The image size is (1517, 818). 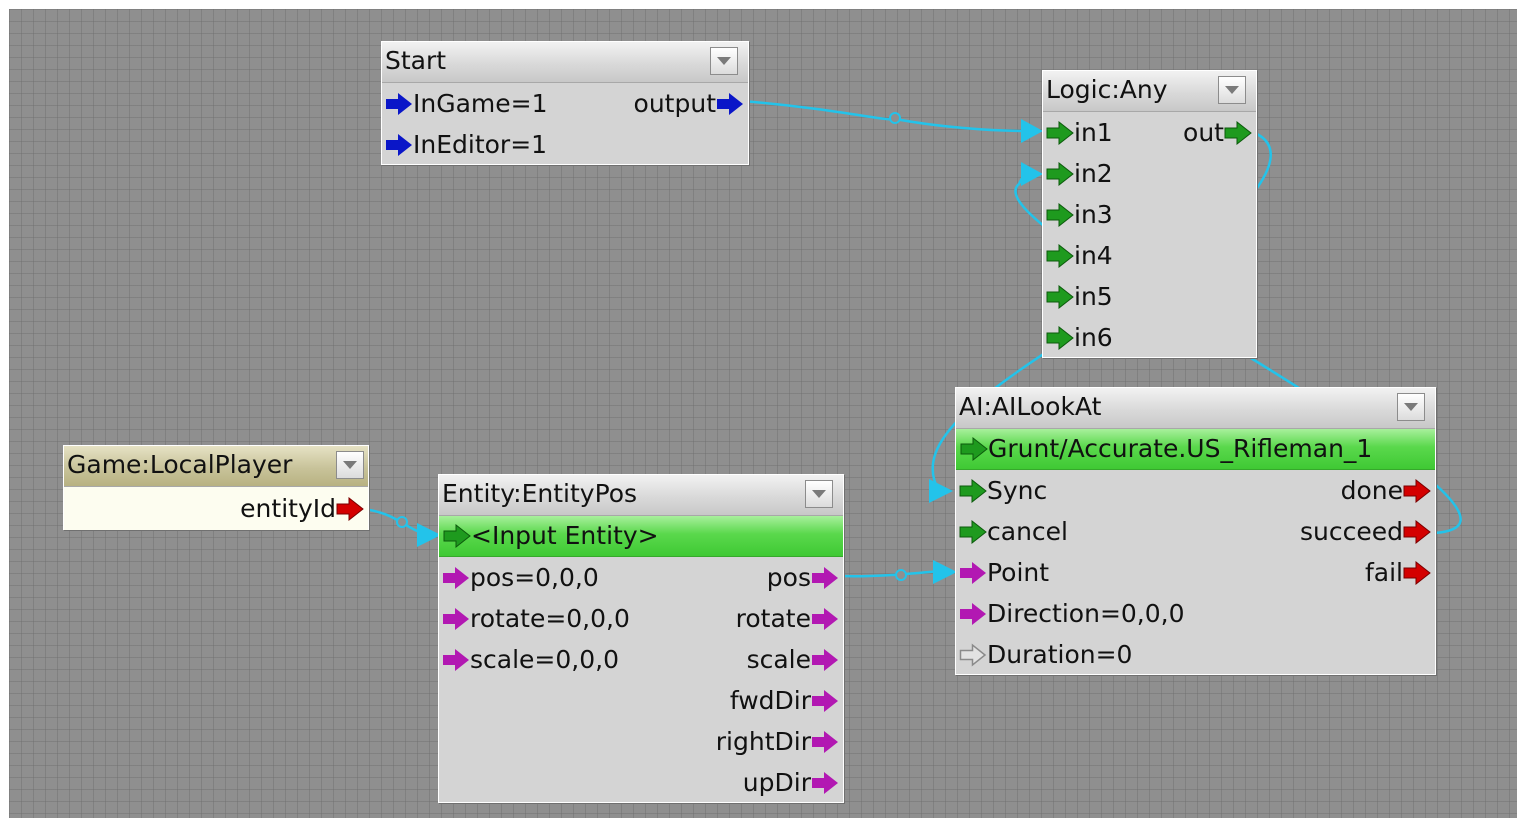 What do you see at coordinates (1195, 572) in the screenshot?
I see `port-row: Point fail` at bounding box center [1195, 572].